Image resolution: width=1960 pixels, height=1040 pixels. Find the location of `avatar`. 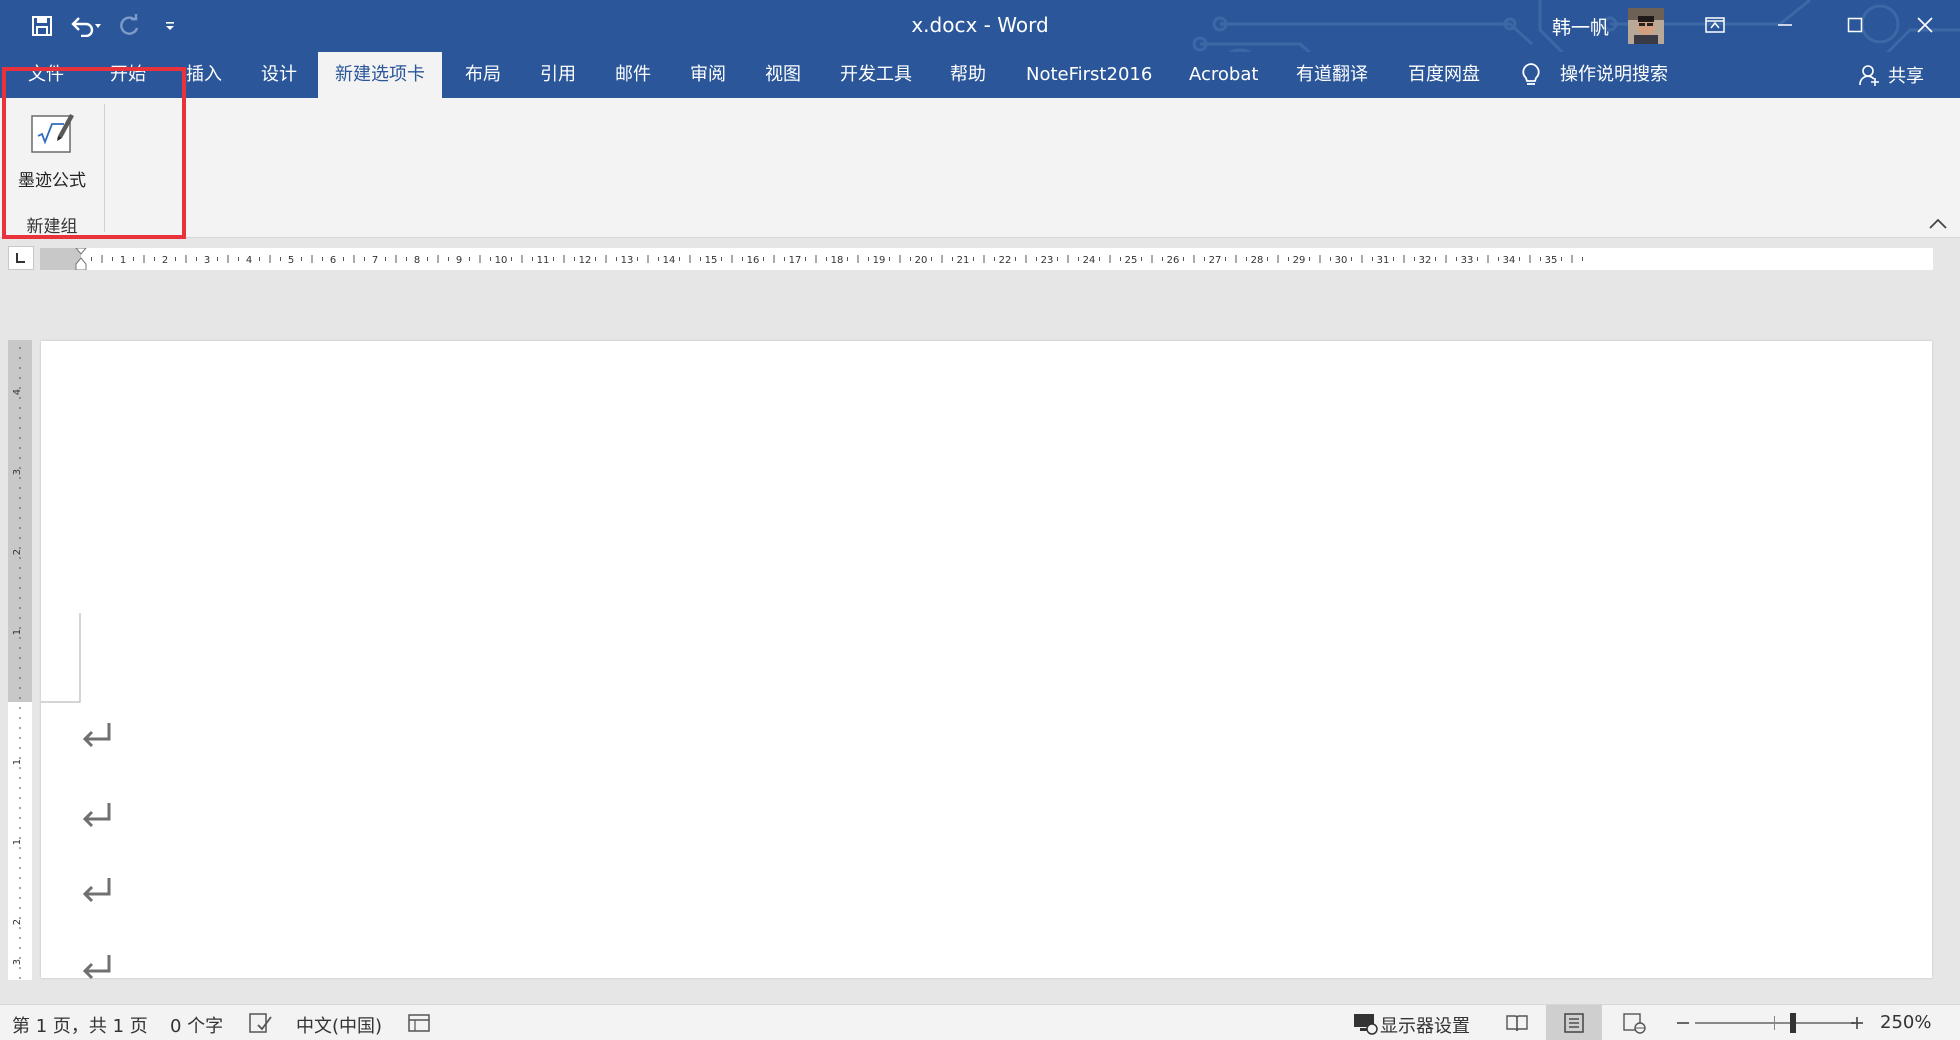

avatar is located at coordinates (1646, 26).